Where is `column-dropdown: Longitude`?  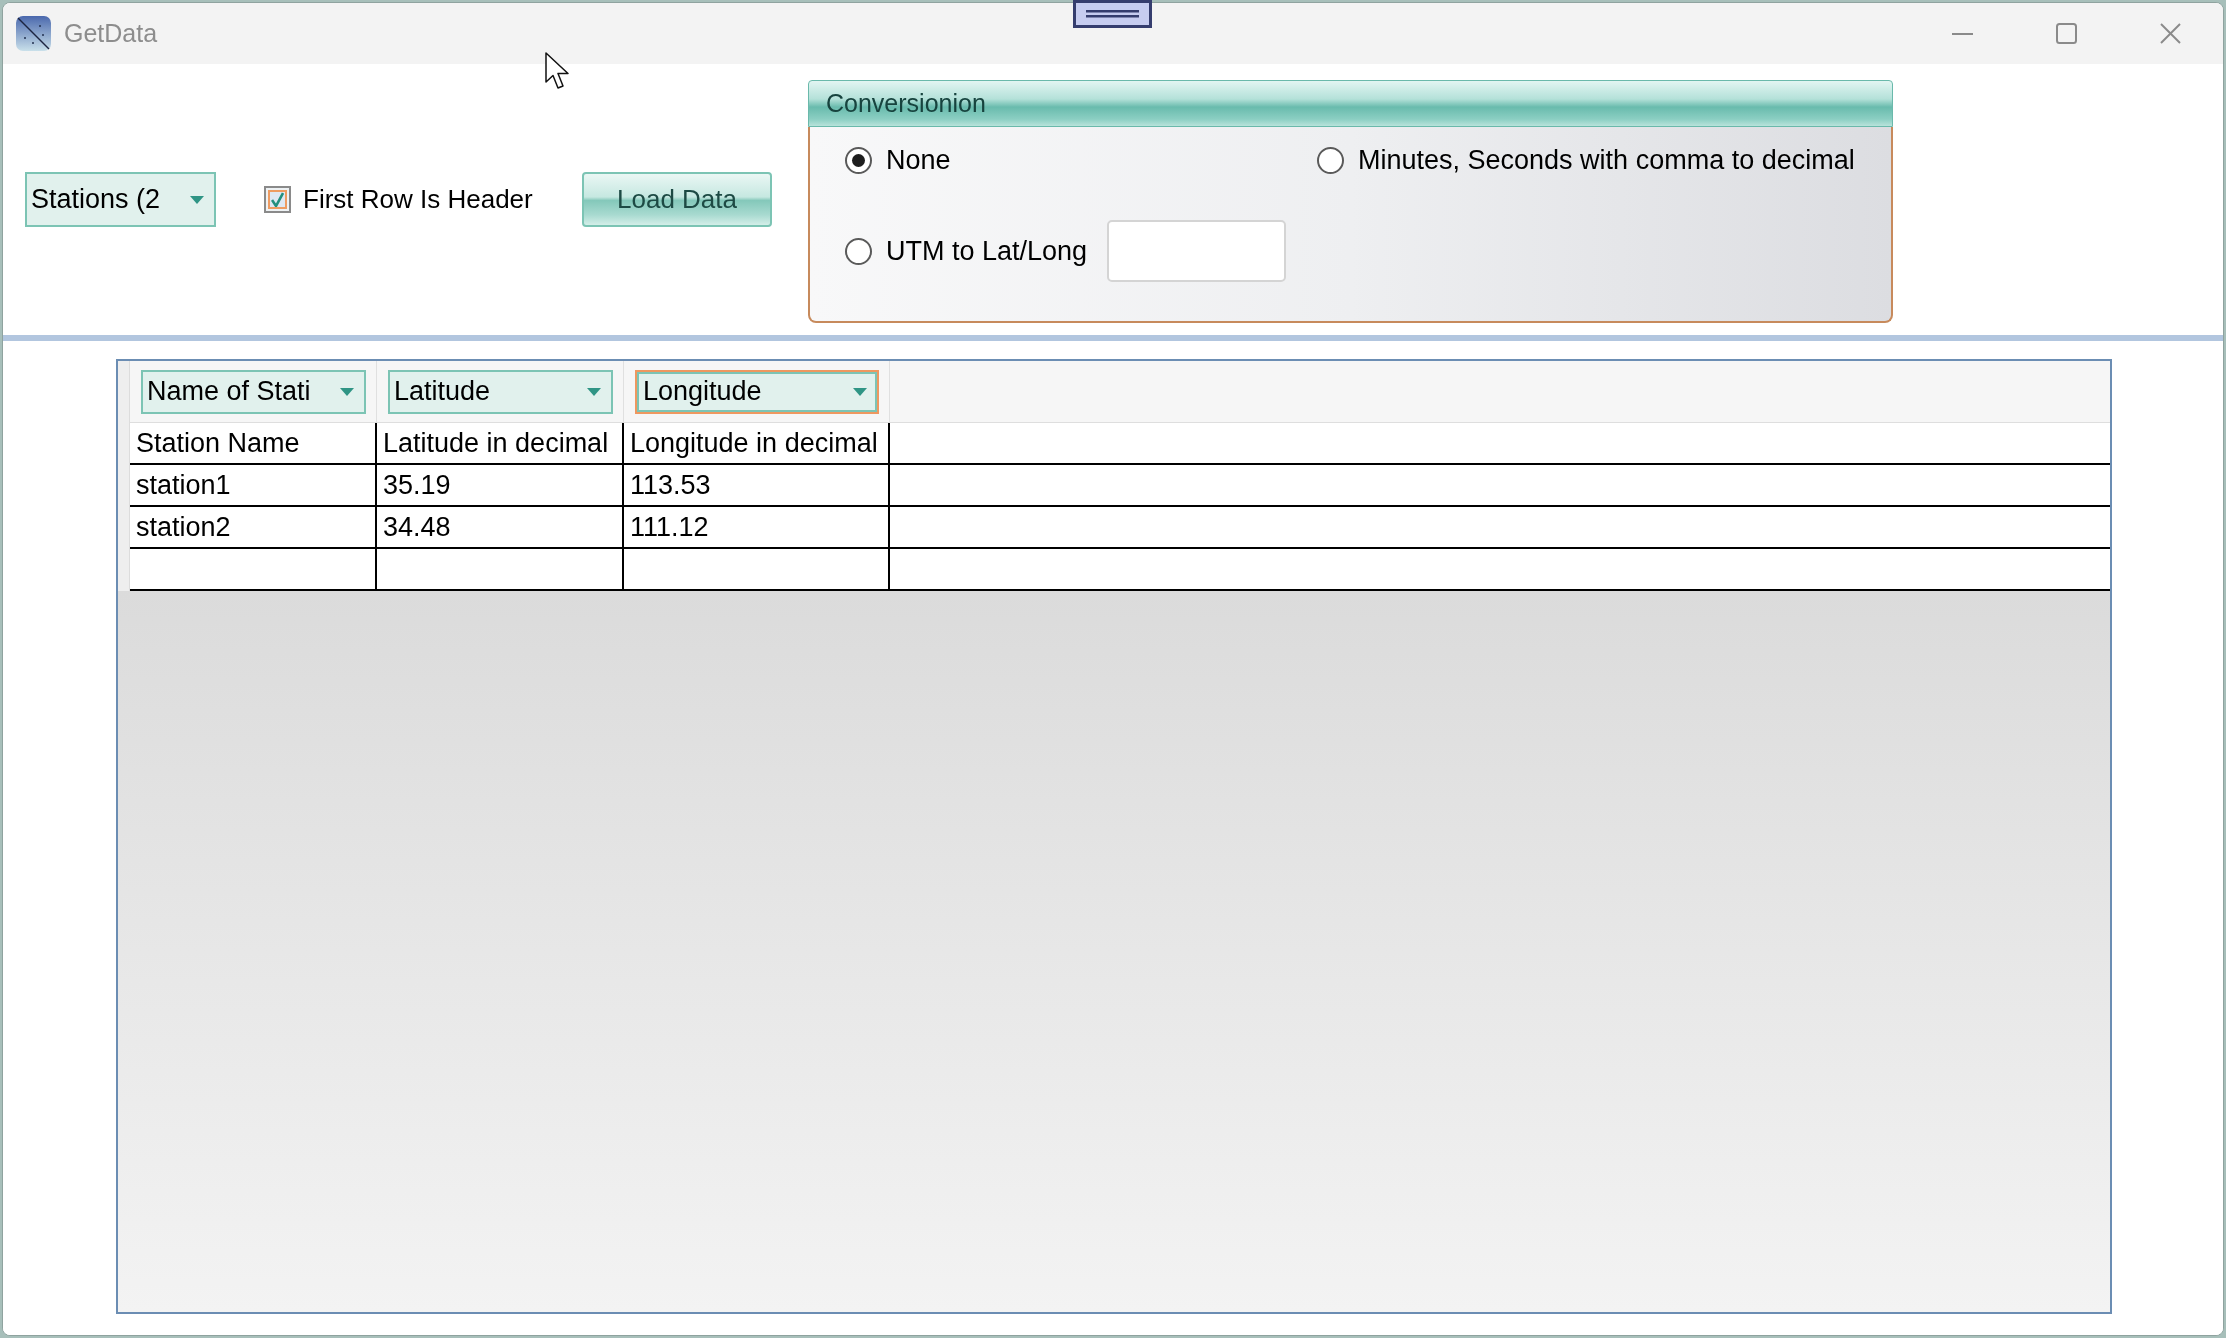
column-dropdown: Longitude is located at coordinates (757, 391).